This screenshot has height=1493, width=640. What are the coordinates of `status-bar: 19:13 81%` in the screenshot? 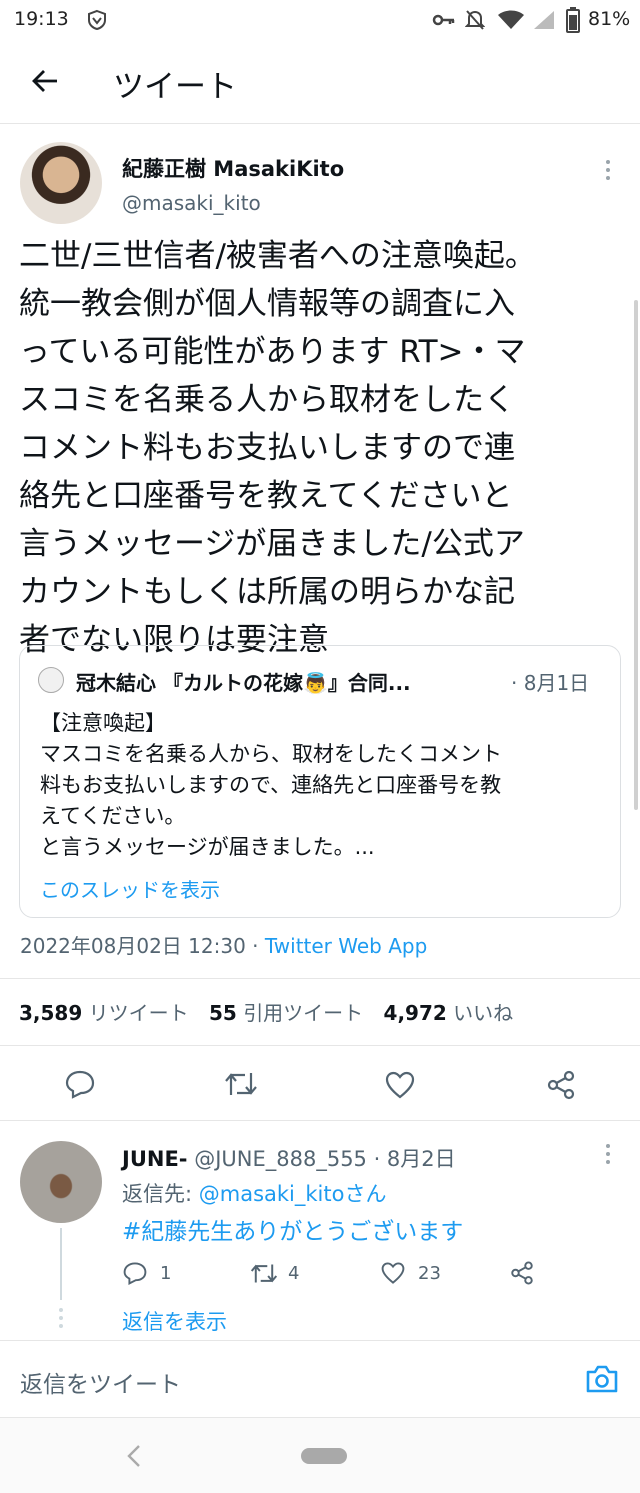 It's located at (320, 21).